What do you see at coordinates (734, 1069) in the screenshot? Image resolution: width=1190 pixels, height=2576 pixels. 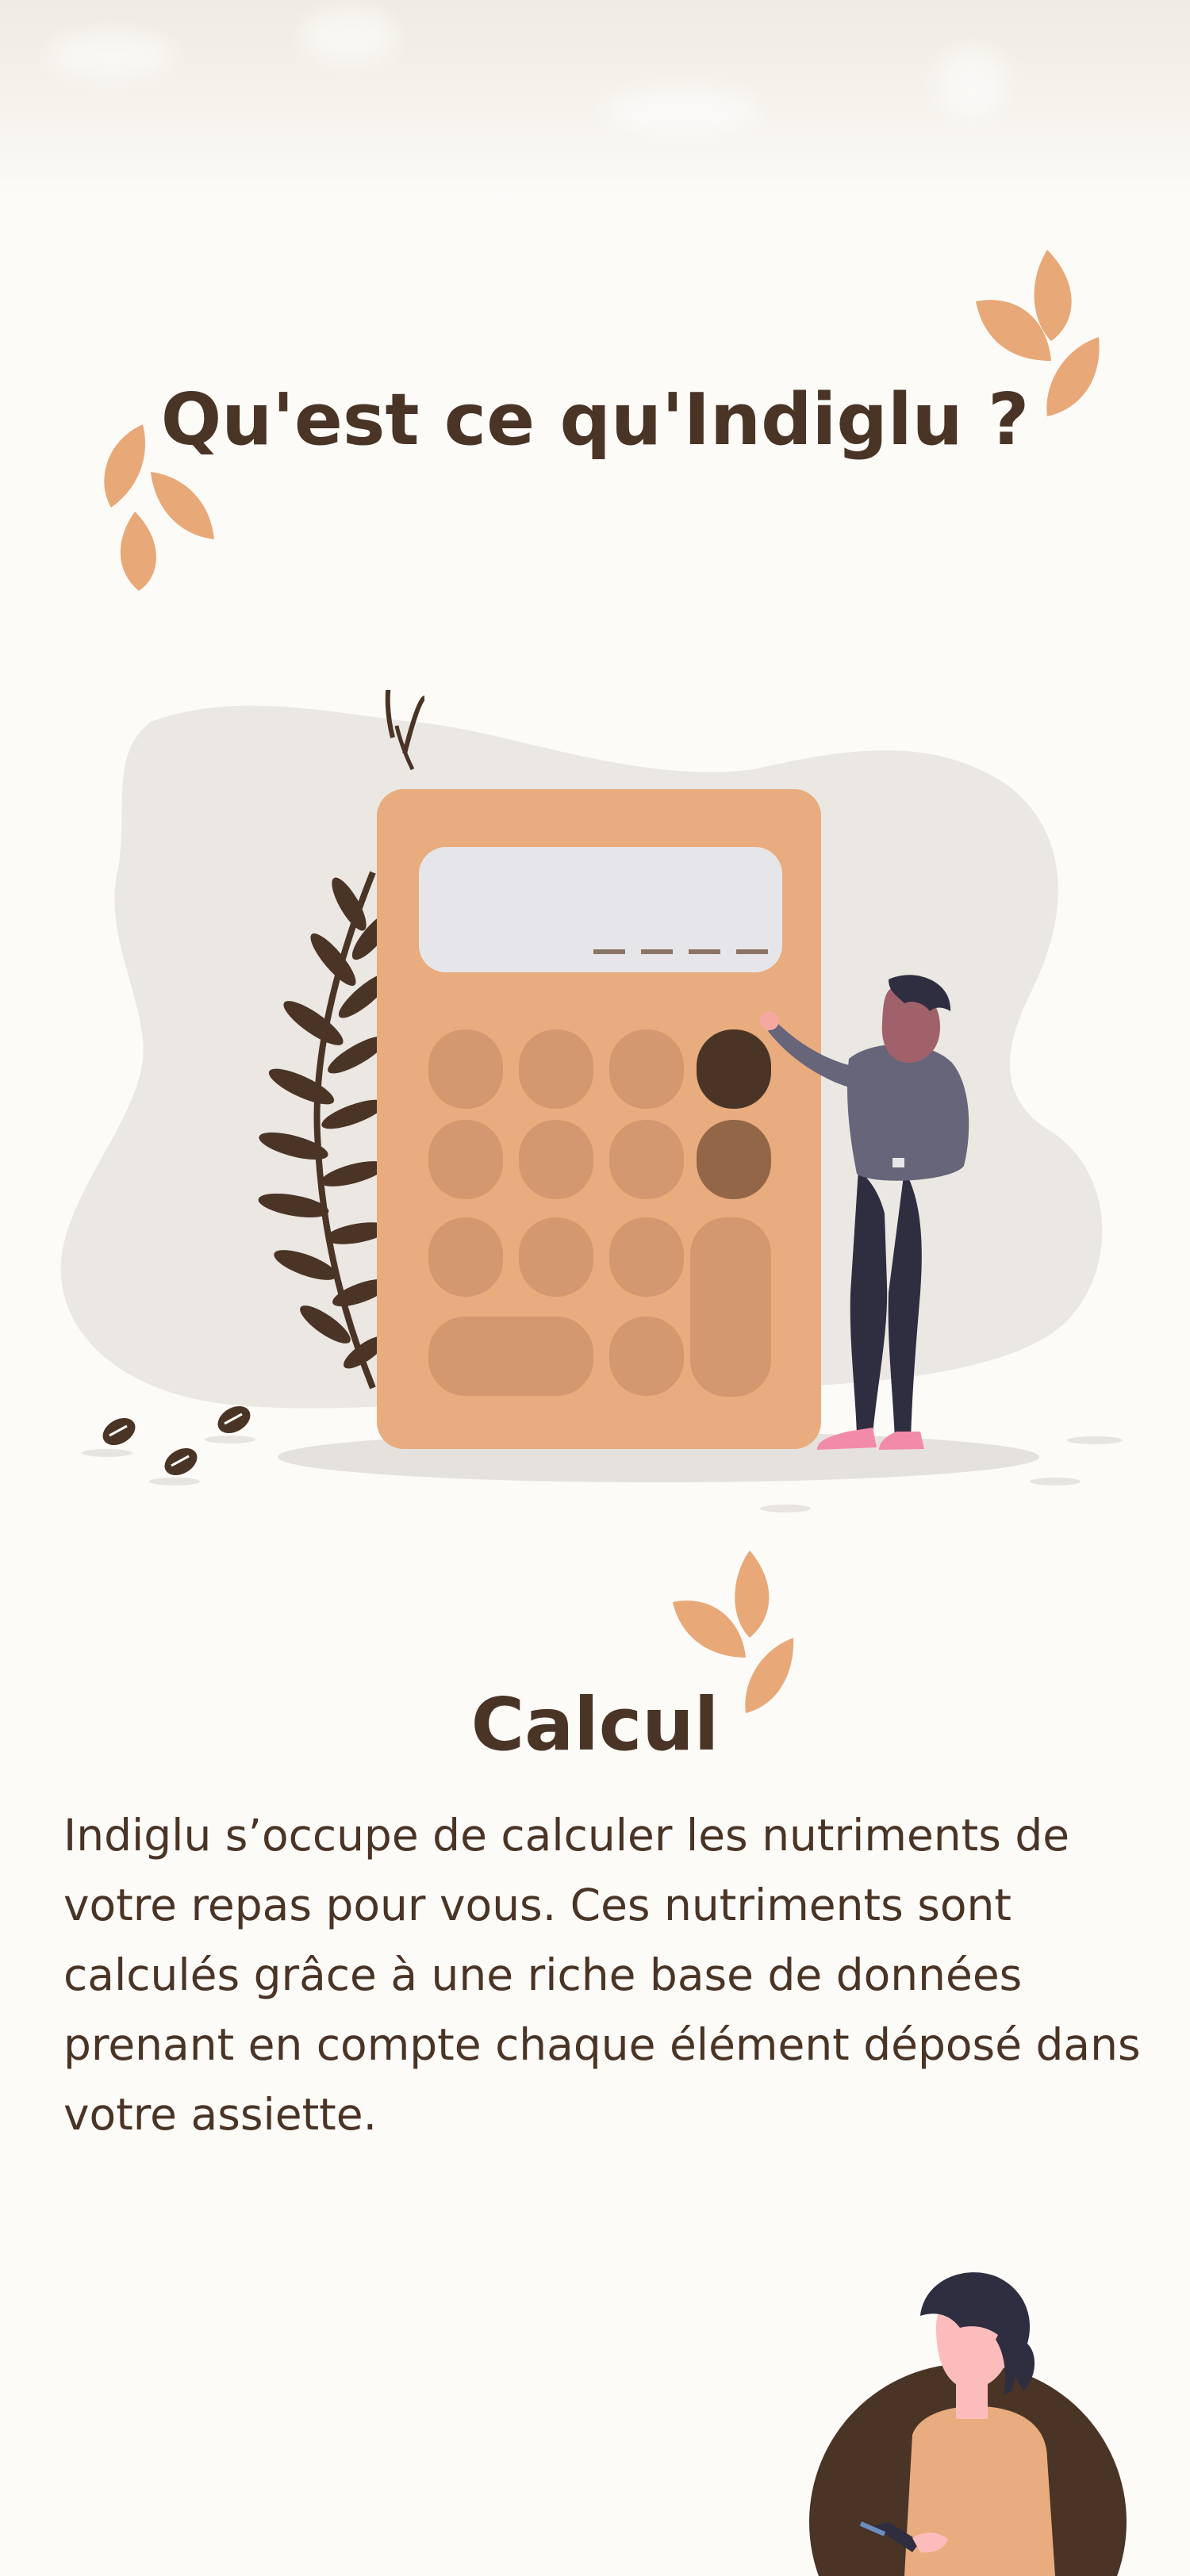 I see `calculator-key-active` at bounding box center [734, 1069].